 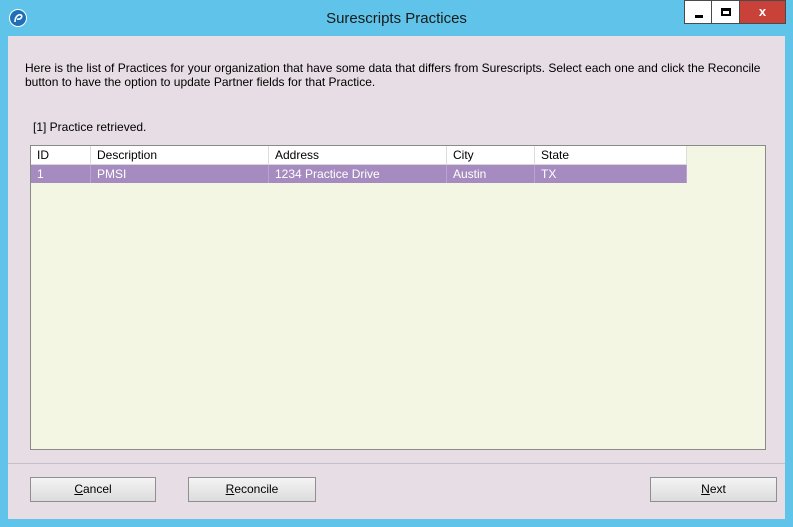 I want to click on table-header: ID Description Address City State, so click(x=359, y=155).